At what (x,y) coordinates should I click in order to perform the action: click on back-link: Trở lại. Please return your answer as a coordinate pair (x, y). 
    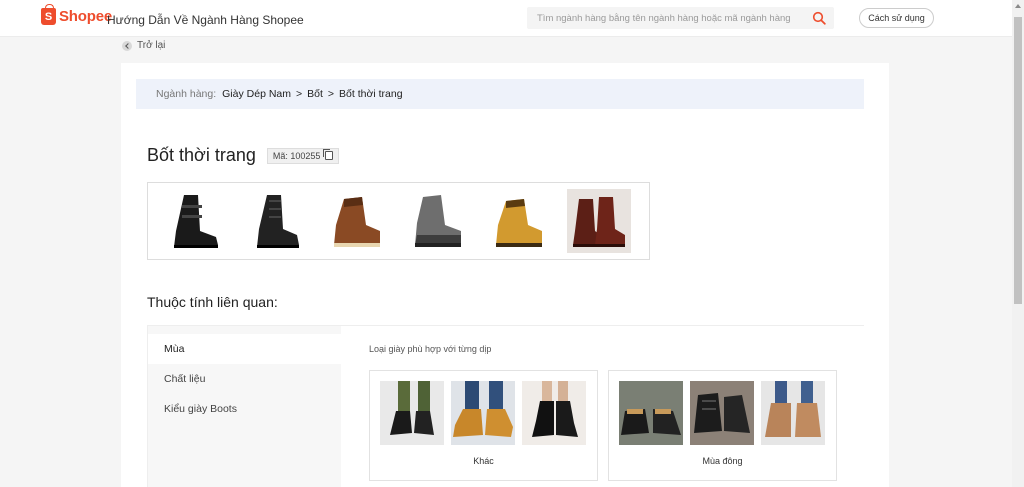
    Looking at the image, I should click on (143, 45).